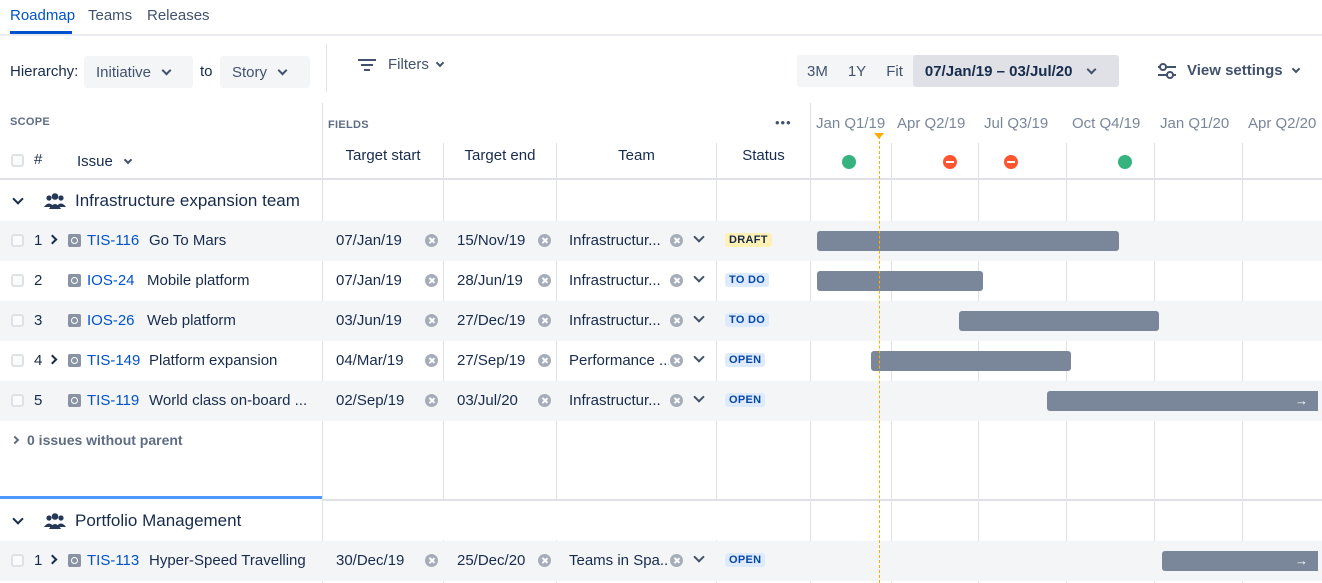 The height and width of the screenshot is (583, 1322). I want to click on target-end-value: 27/Dec/19, so click(491, 320).